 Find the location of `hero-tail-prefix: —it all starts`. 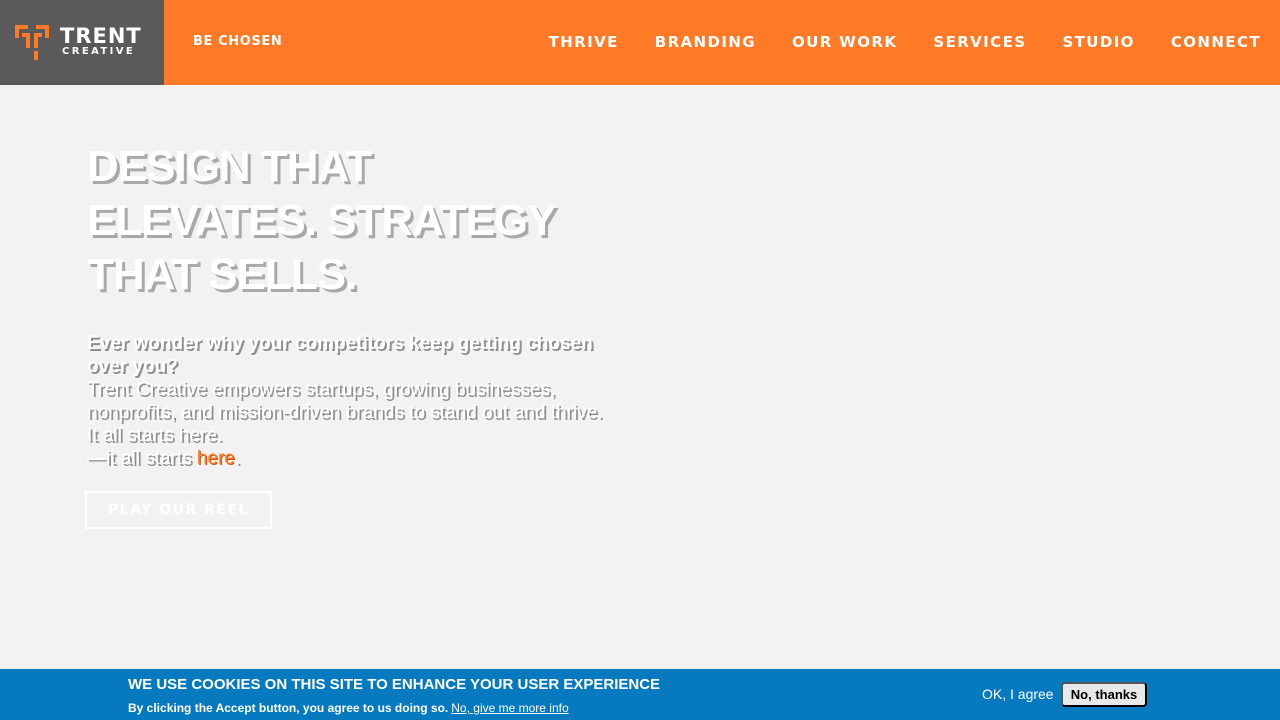

hero-tail-prefix: —it all starts is located at coordinates (142, 458).